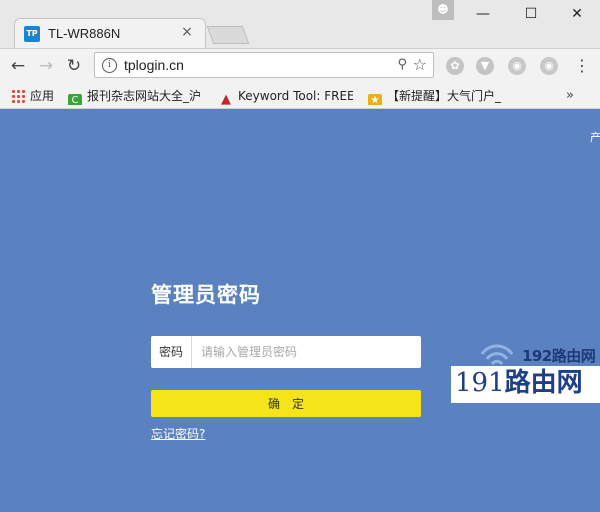 The image size is (600, 512). Describe the element at coordinates (228, 35) in the screenshot. I see `new-tab-button` at that location.